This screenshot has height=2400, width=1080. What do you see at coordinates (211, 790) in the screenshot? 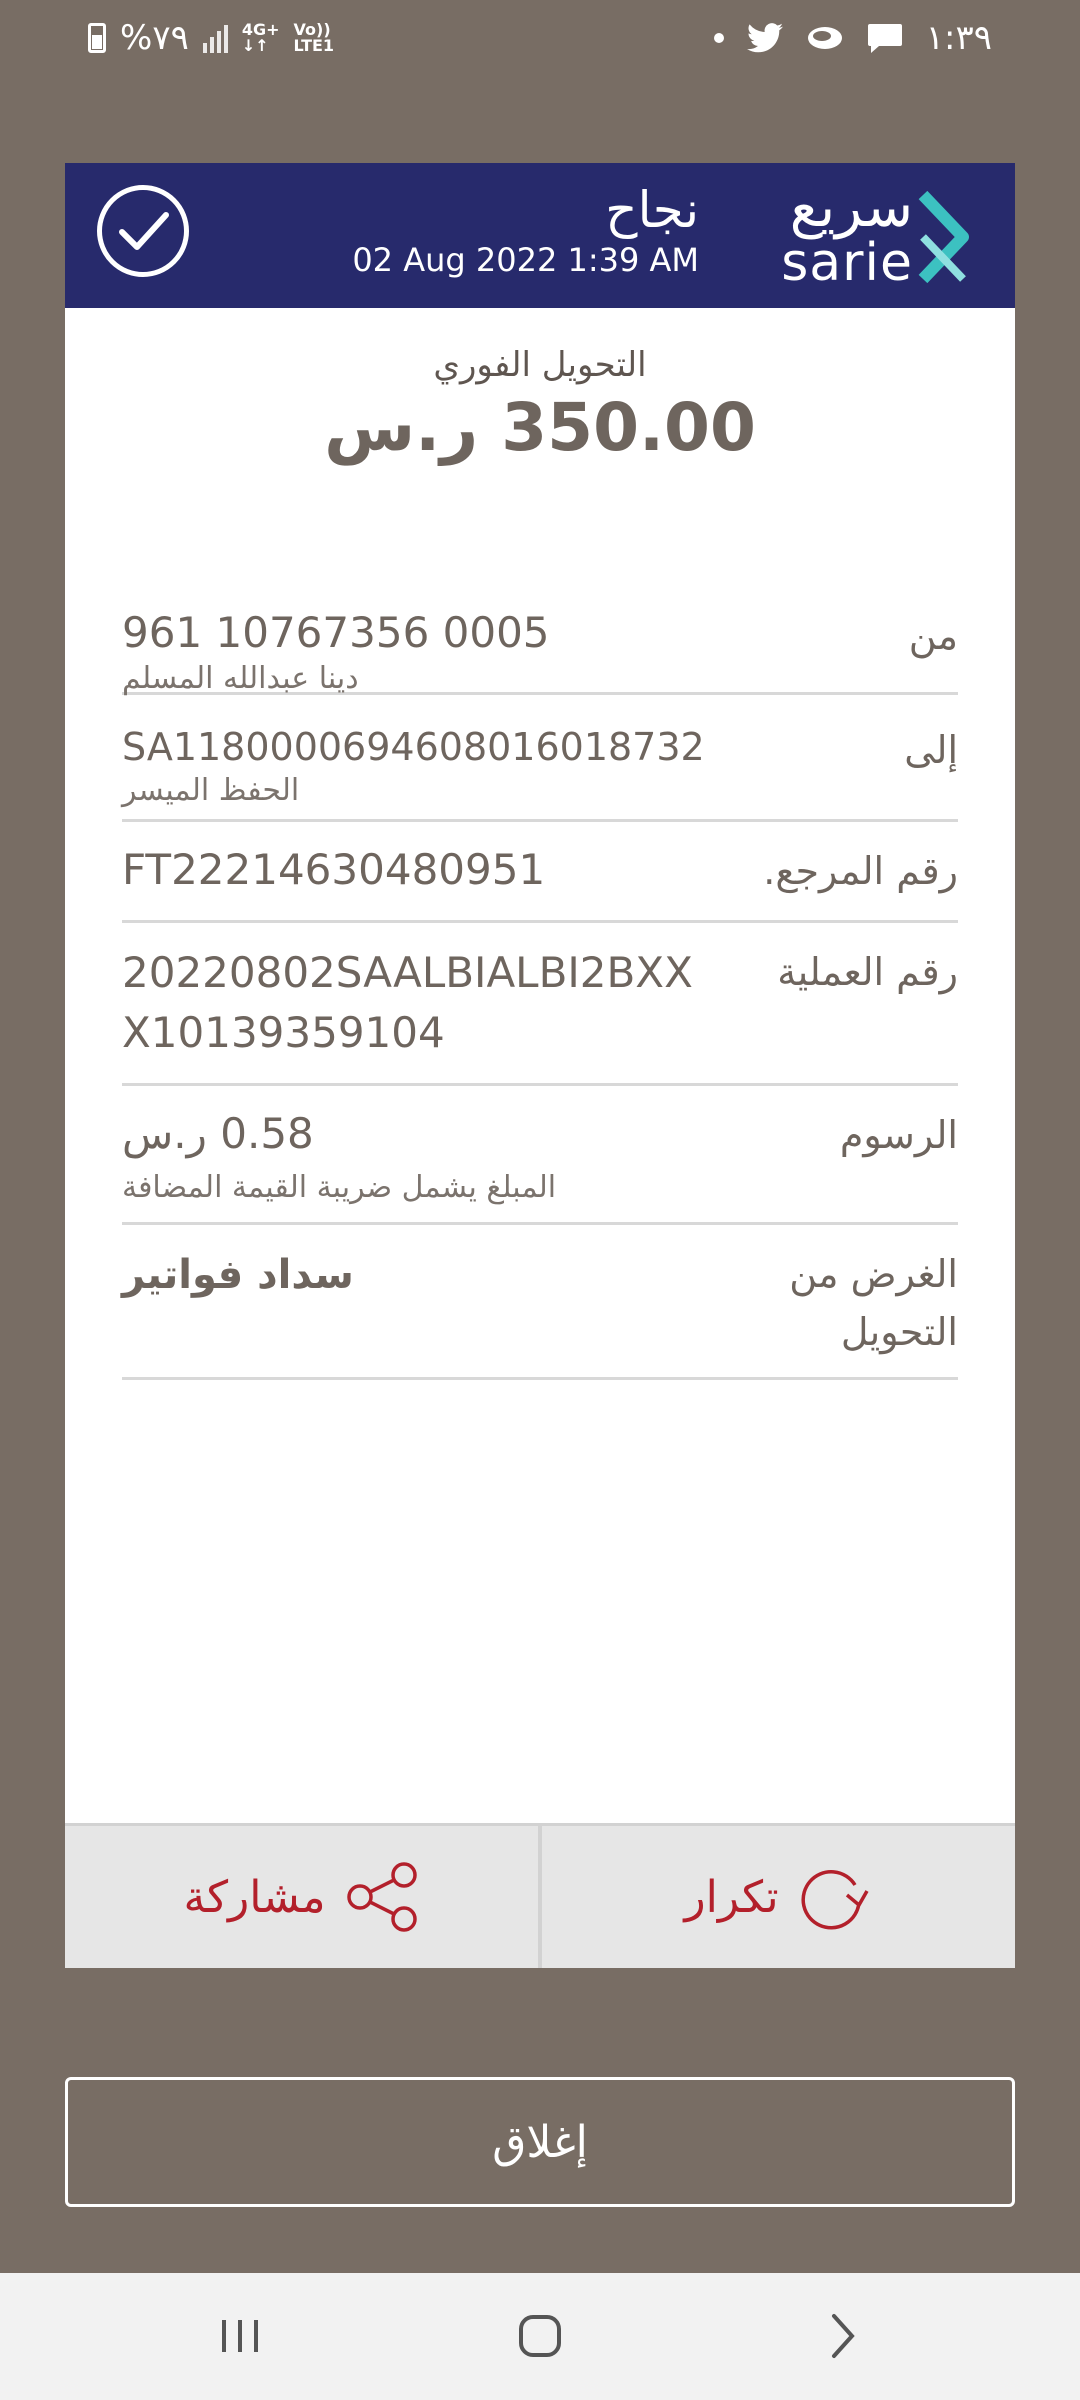
I see `to-name: الحفظ الميسر` at bounding box center [211, 790].